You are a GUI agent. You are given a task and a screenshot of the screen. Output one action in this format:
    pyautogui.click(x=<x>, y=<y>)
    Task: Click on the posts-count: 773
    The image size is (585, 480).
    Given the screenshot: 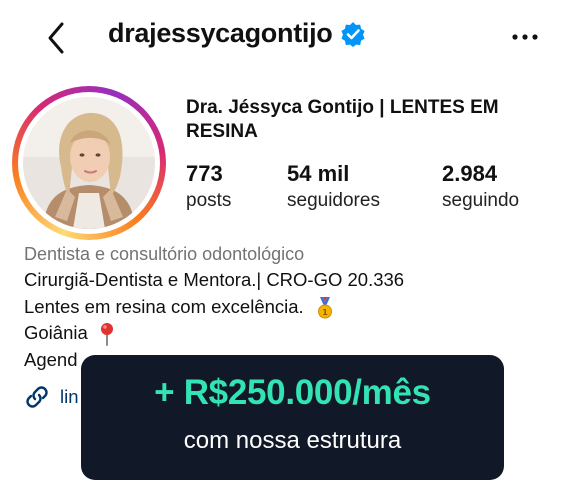 What is the action you would take?
    pyautogui.click(x=204, y=173)
    